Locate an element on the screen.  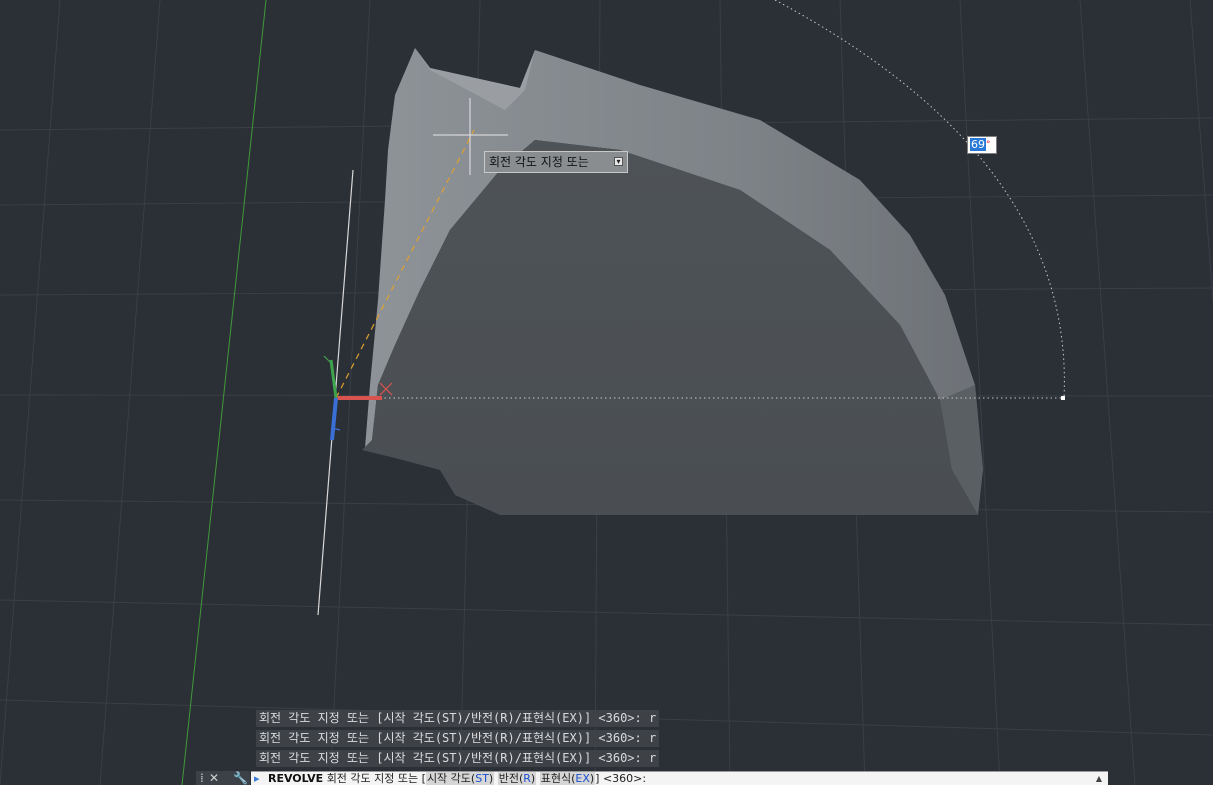
option-start-angle: 시작 각도(ST) is located at coordinates (460, 778).